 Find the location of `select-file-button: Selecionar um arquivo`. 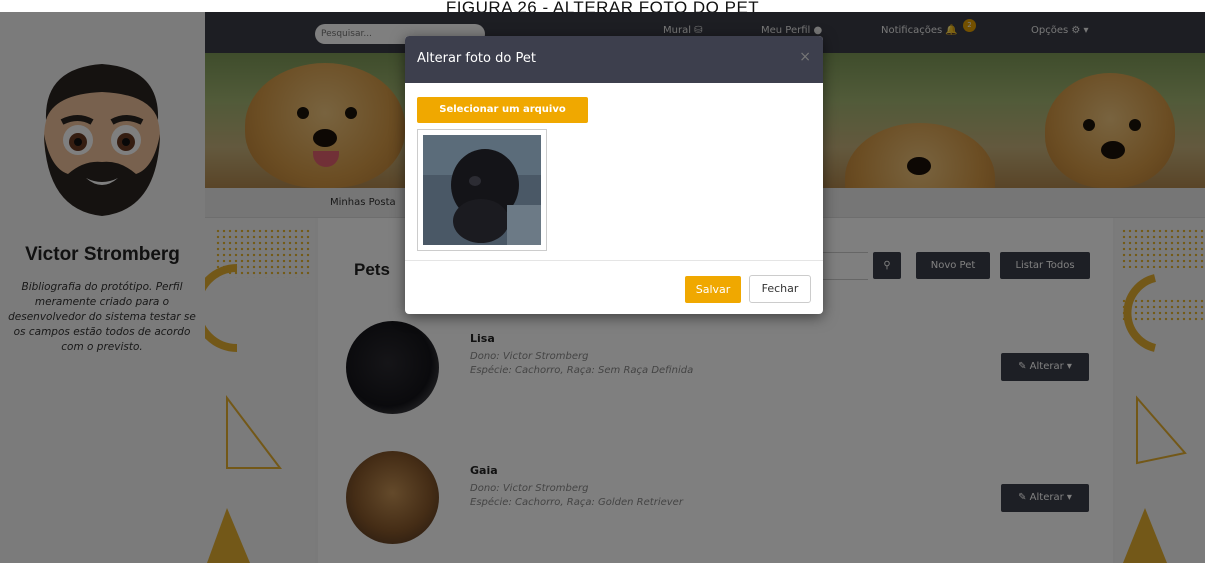

select-file-button: Selecionar um arquivo is located at coordinates (502, 110).